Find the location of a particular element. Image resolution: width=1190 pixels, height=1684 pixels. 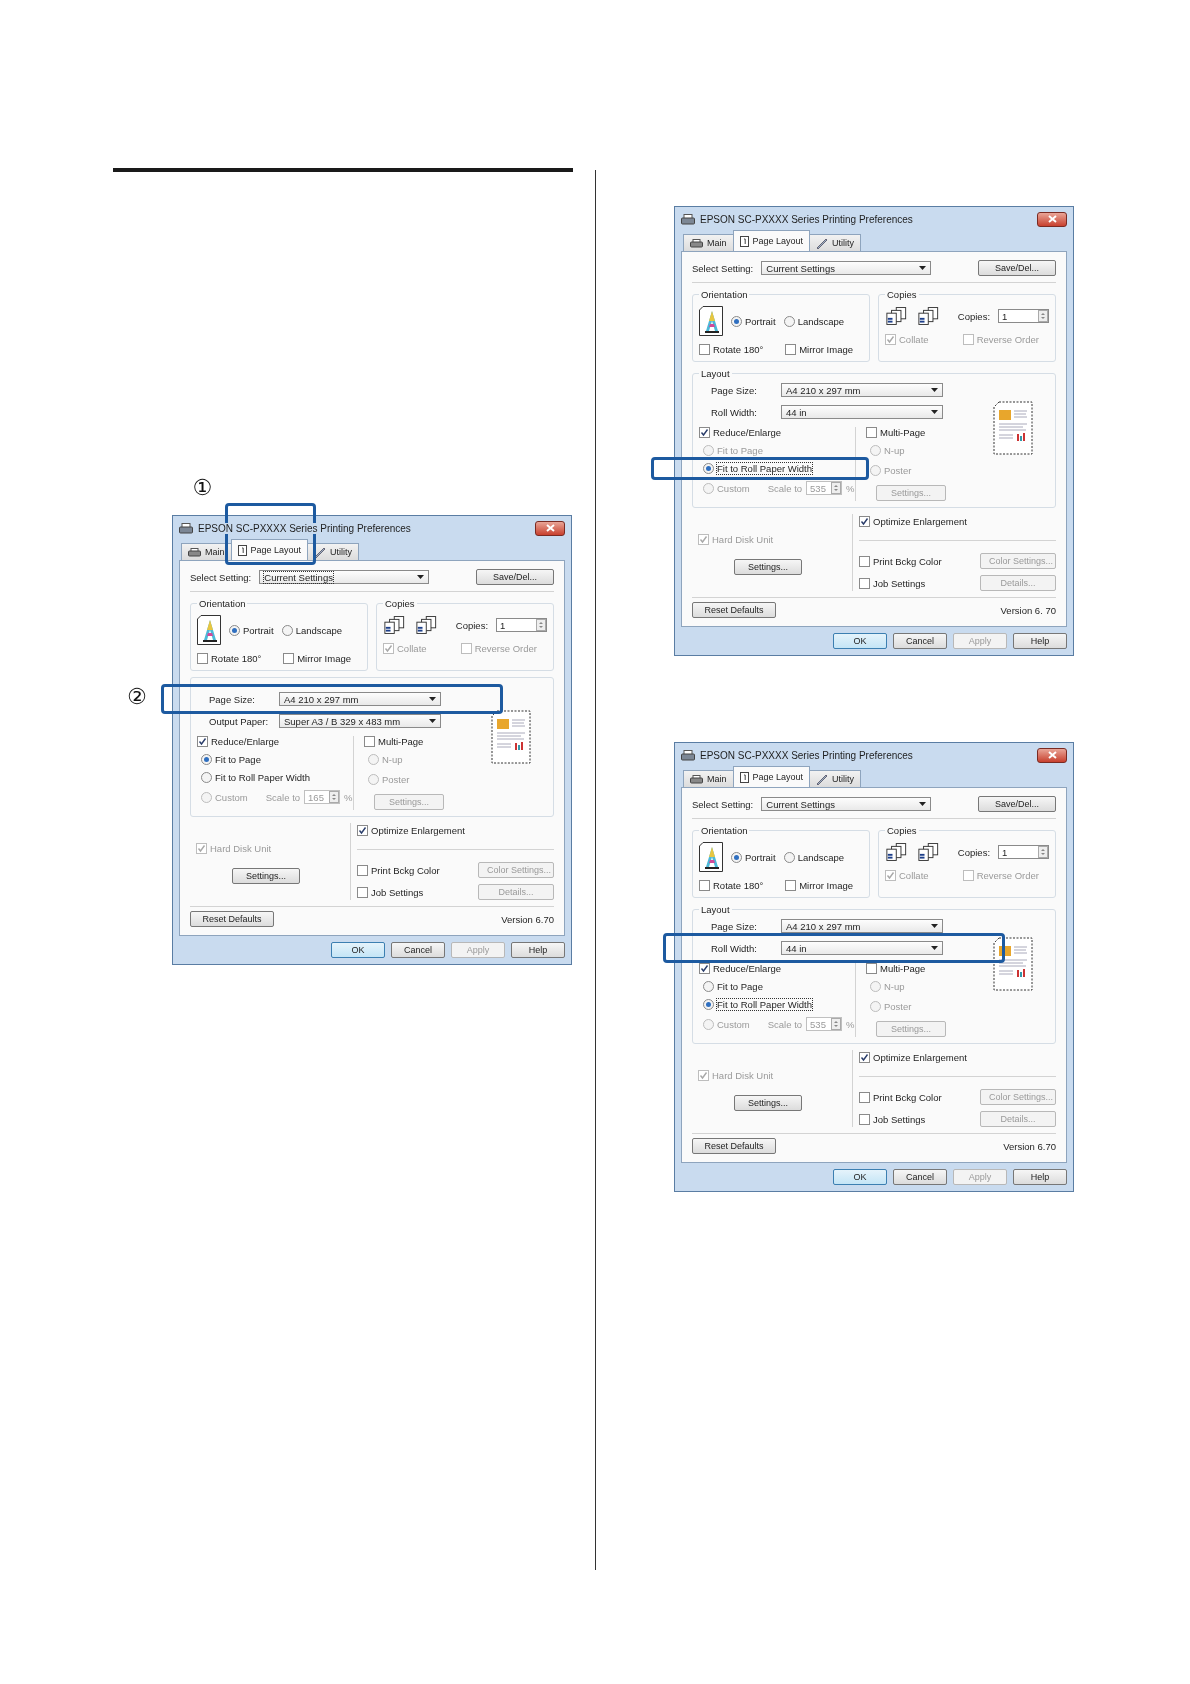

group-label: Layout is located at coordinates (715, 373).